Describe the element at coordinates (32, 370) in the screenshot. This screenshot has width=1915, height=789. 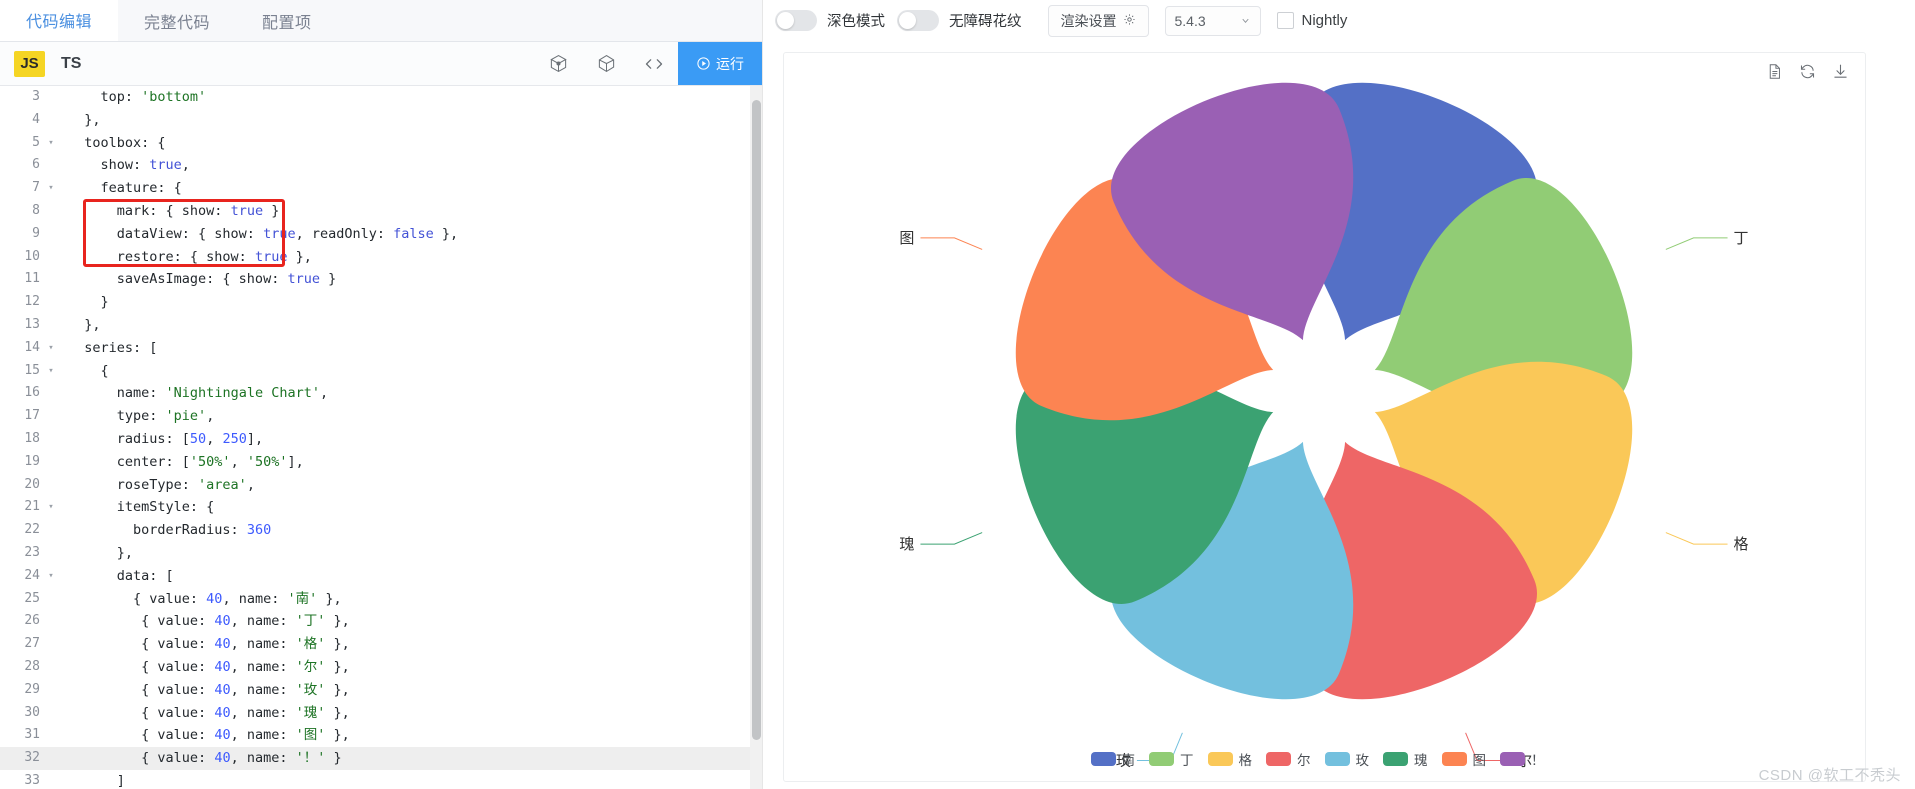
I see `code-line-number: 15` at that location.